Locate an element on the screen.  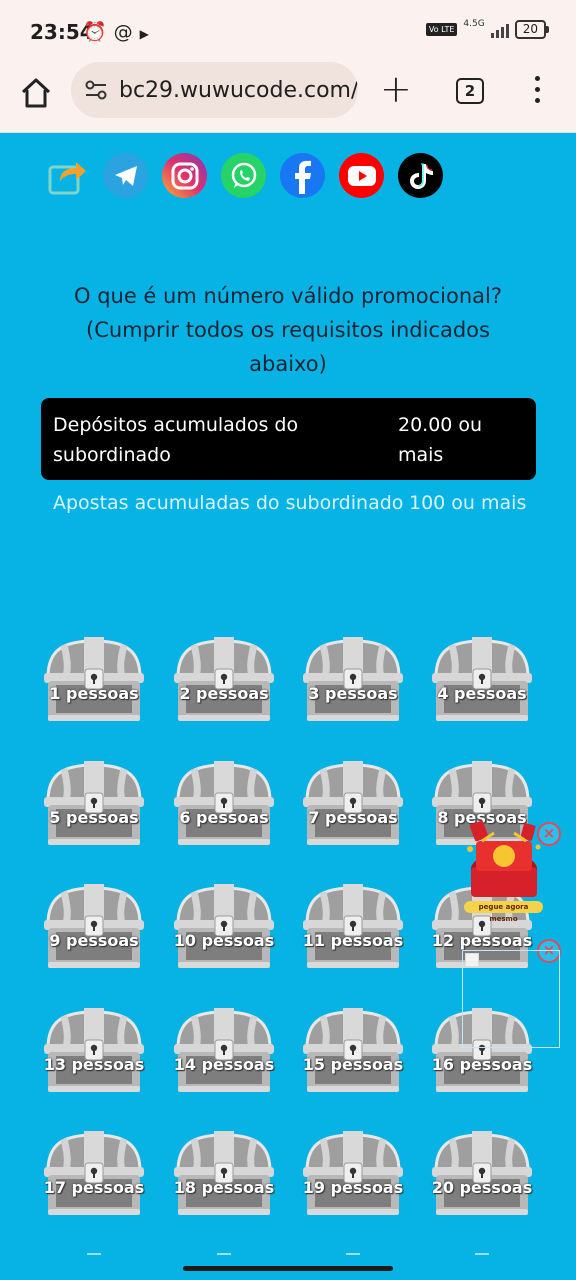
play-icon: ▶ is located at coordinates (147, 34).